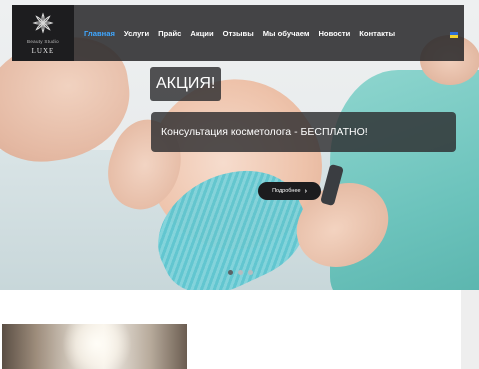 This screenshot has height=369, width=479. Describe the element at coordinates (470, 329) in the screenshot. I see `side-panel-edge` at that location.